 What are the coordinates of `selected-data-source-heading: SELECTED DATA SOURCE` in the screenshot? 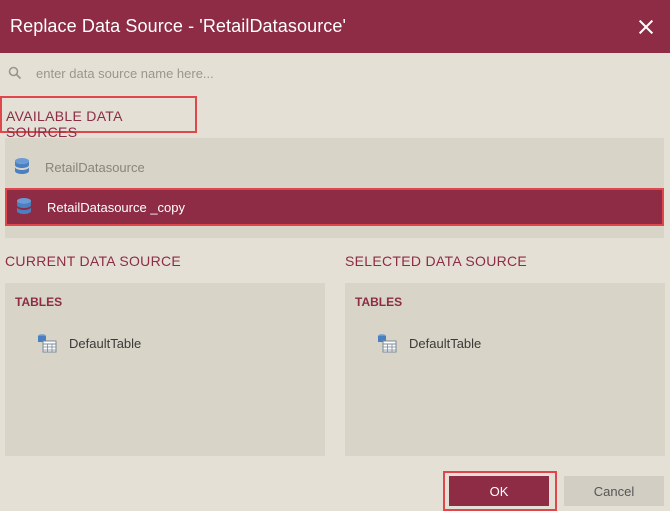 It's located at (436, 261).